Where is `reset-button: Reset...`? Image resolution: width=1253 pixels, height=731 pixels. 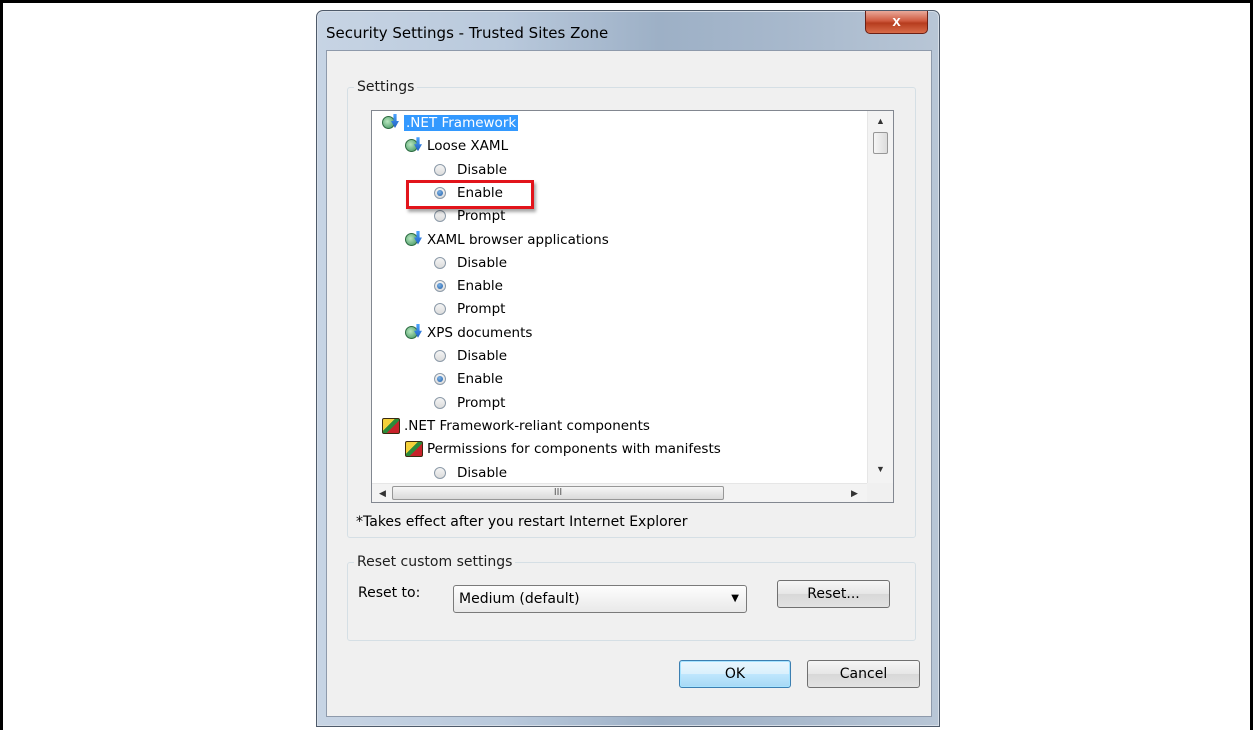
reset-button: Reset... is located at coordinates (833, 594).